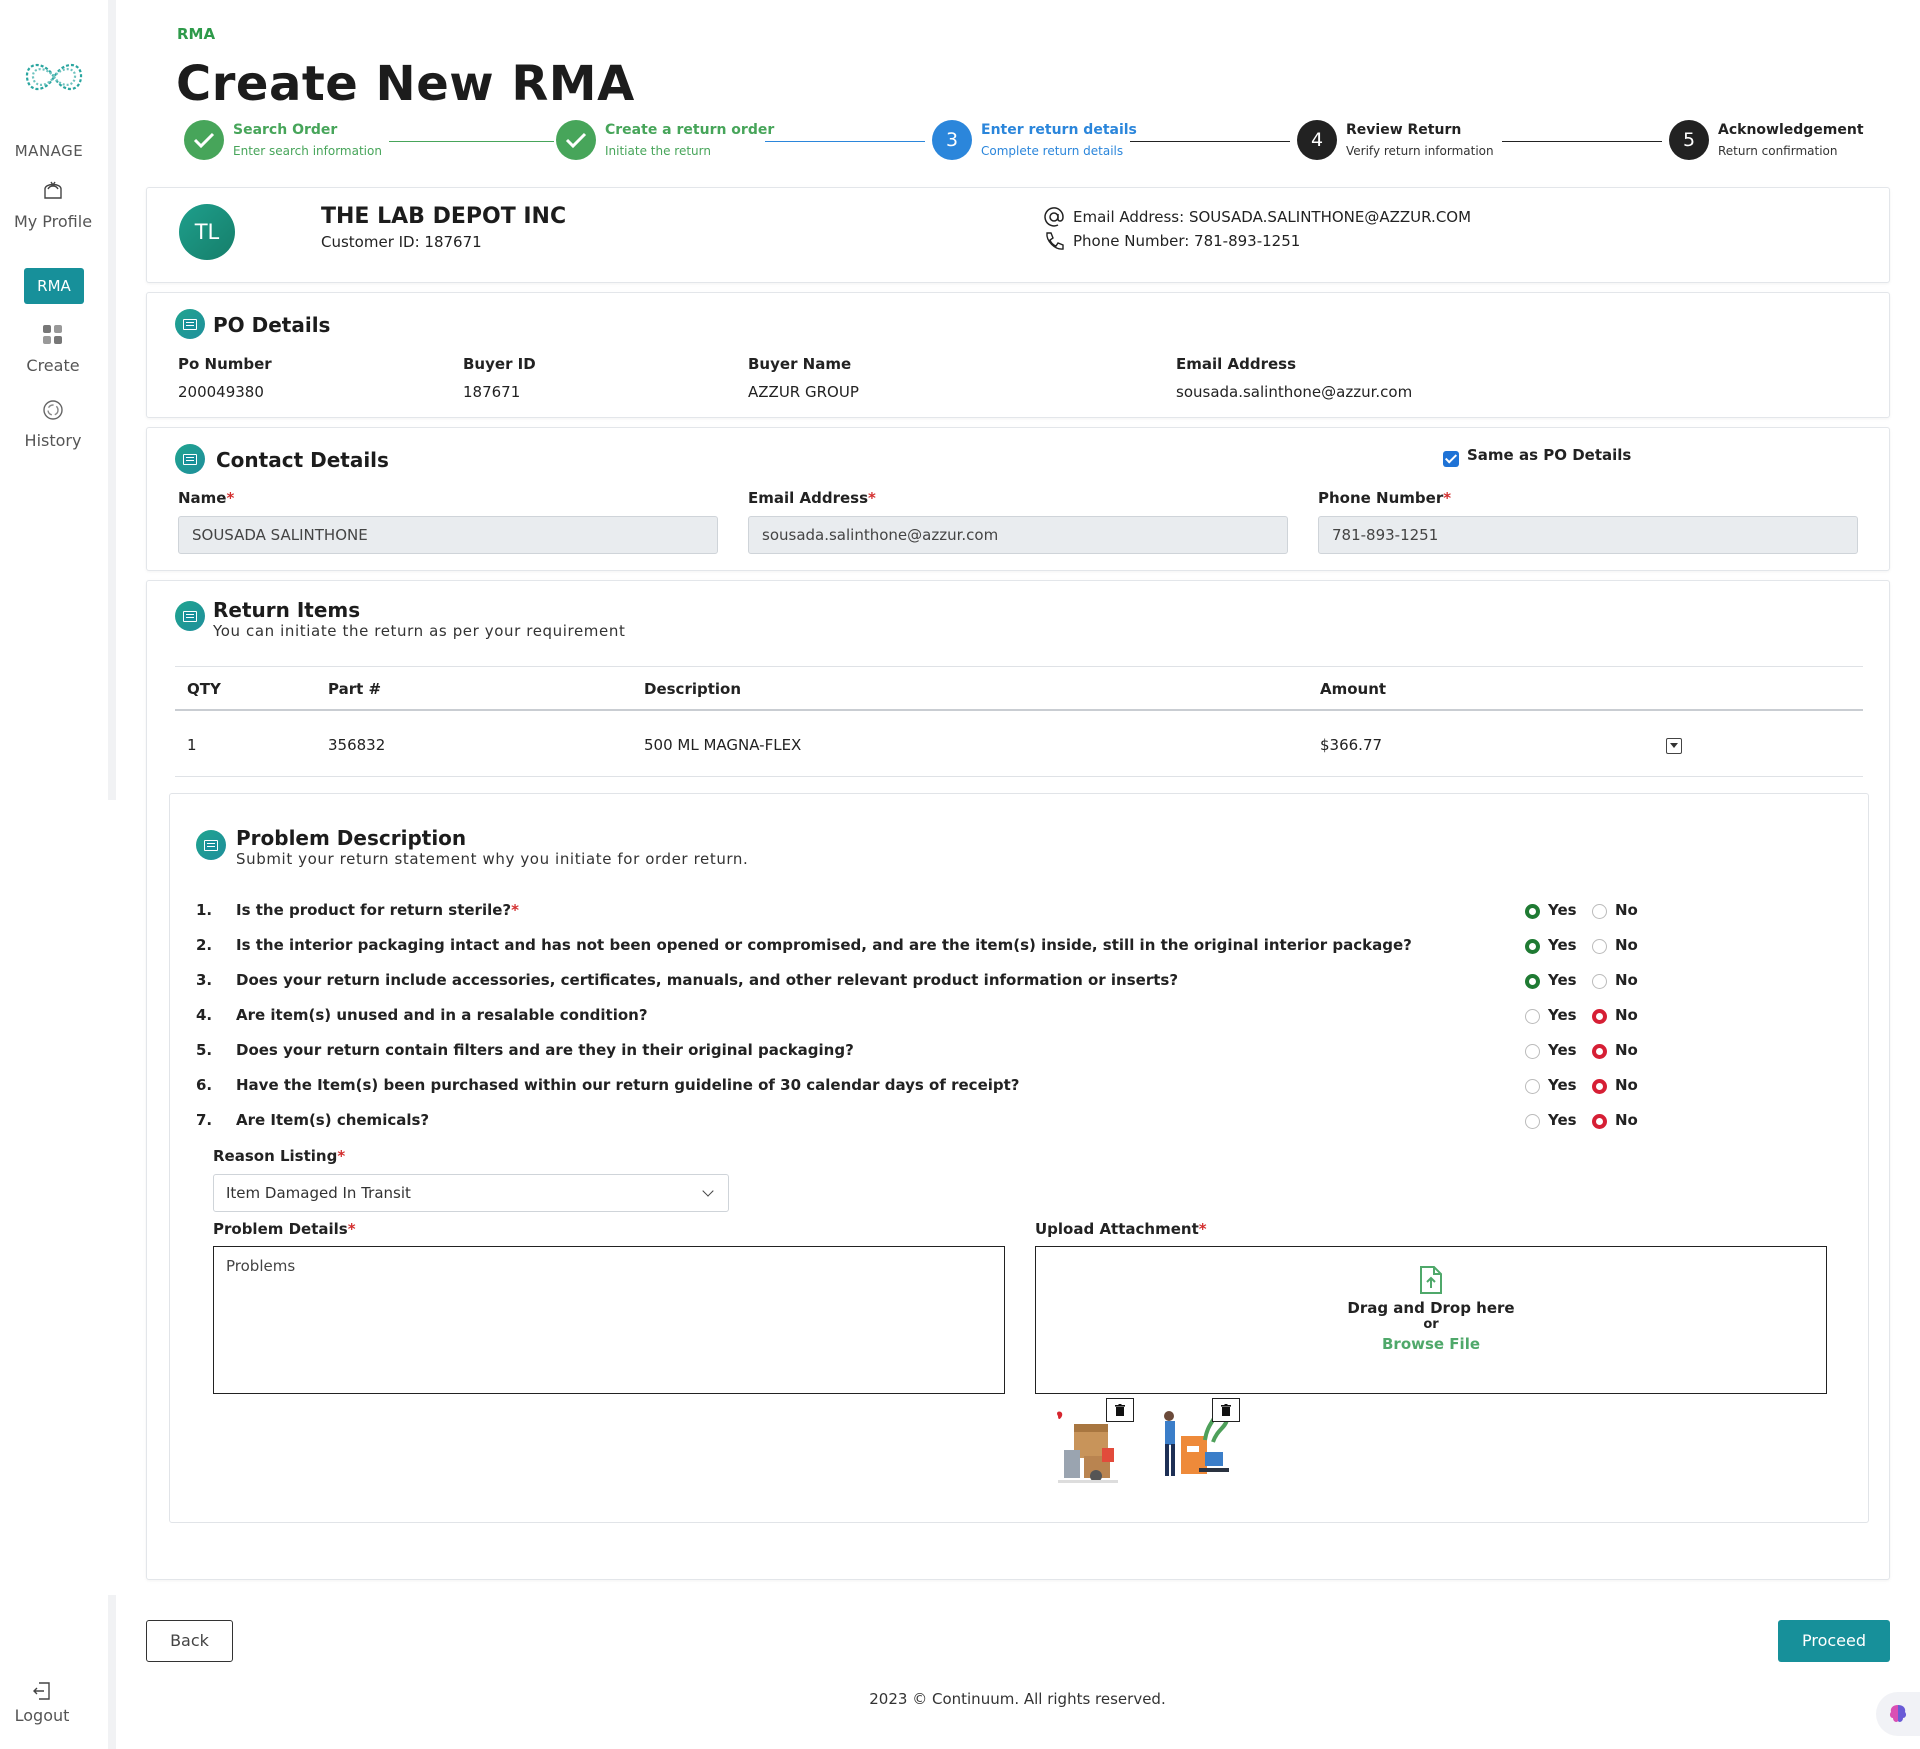  What do you see at coordinates (112, 400) in the screenshot?
I see `sidebar-divider` at bounding box center [112, 400].